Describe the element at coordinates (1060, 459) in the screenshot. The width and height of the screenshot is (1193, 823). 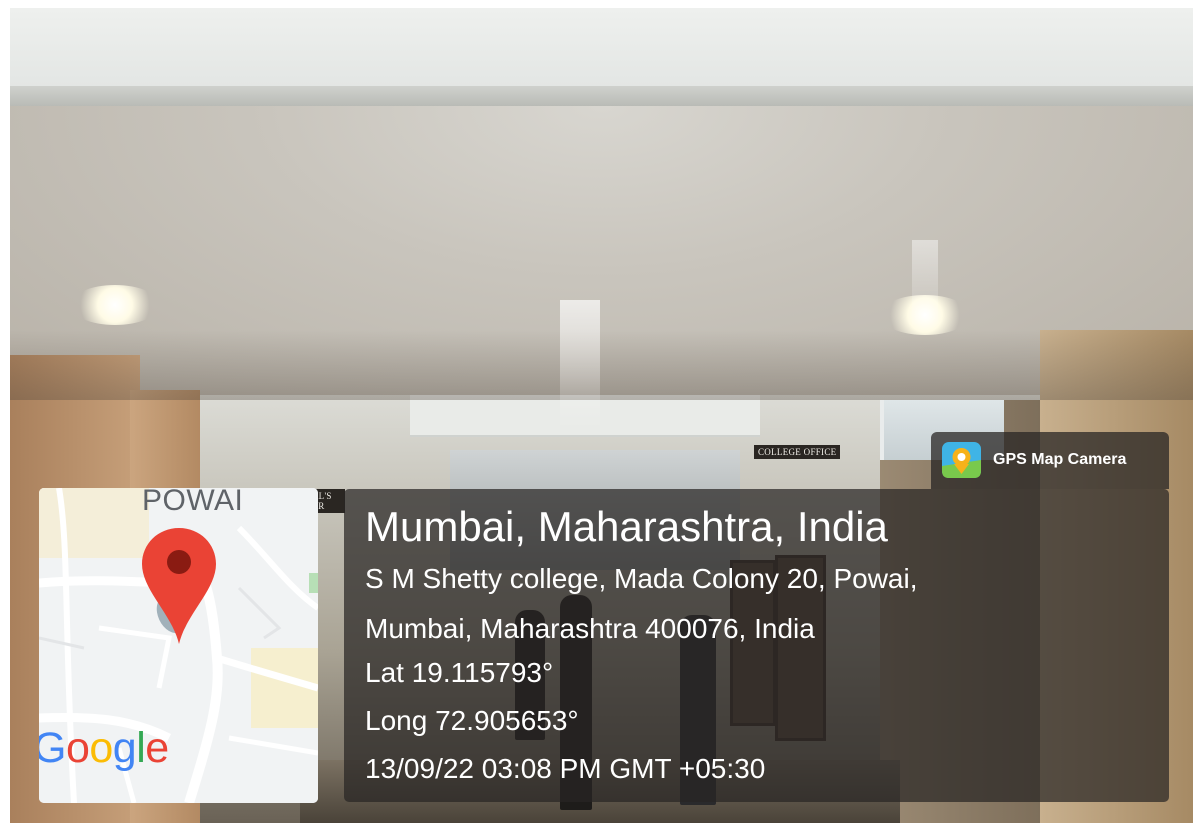
I see `gps-map-camera-label: GPS Map Camera` at that location.